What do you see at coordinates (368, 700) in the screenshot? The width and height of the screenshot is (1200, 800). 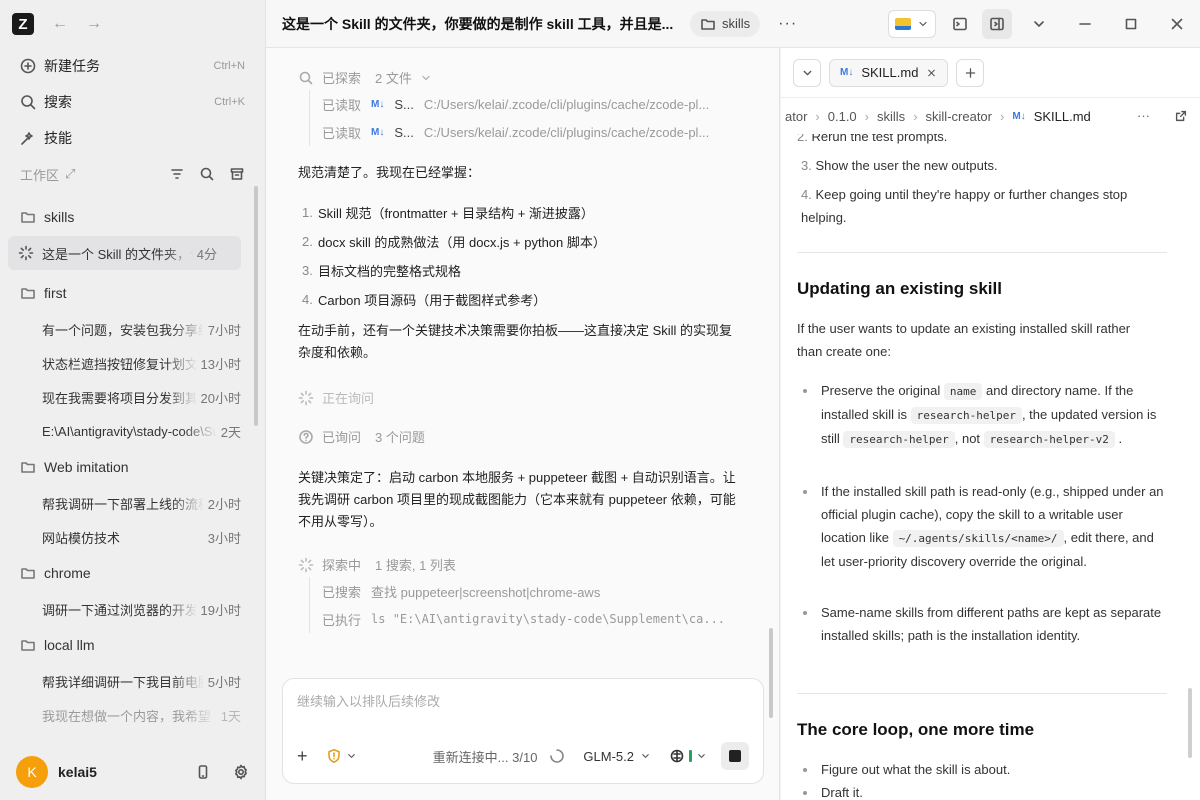 I see `composer-input: 继续输入以排队后续修改` at bounding box center [368, 700].